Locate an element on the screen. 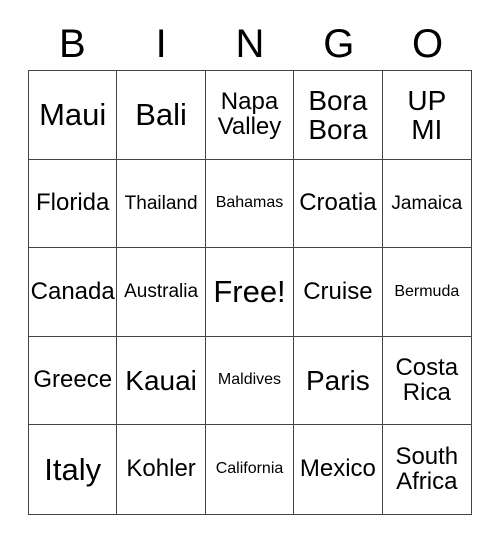 This screenshot has height=544, width=500. bingo-cell-label: Paris is located at coordinates (337, 381).